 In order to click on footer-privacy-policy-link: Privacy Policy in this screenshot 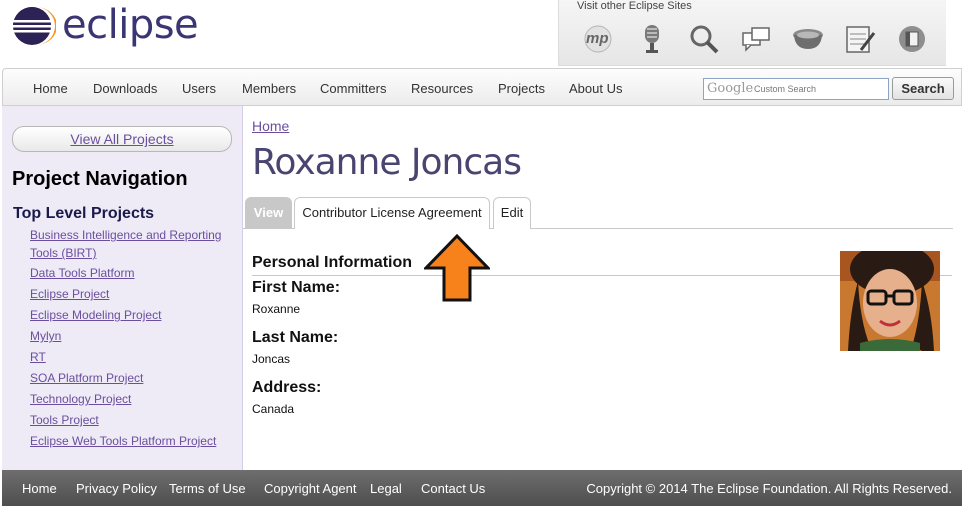, I will do `click(116, 488)`.